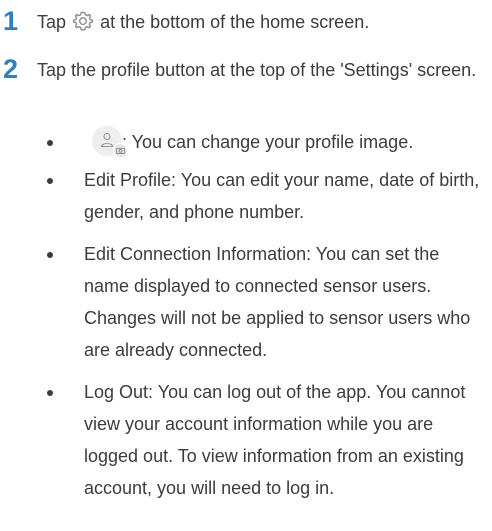 This screenshot has width=492, height=531. Describe the element at coordinates (83, 21) in the screenshot. I see `gear-icon` at that location.